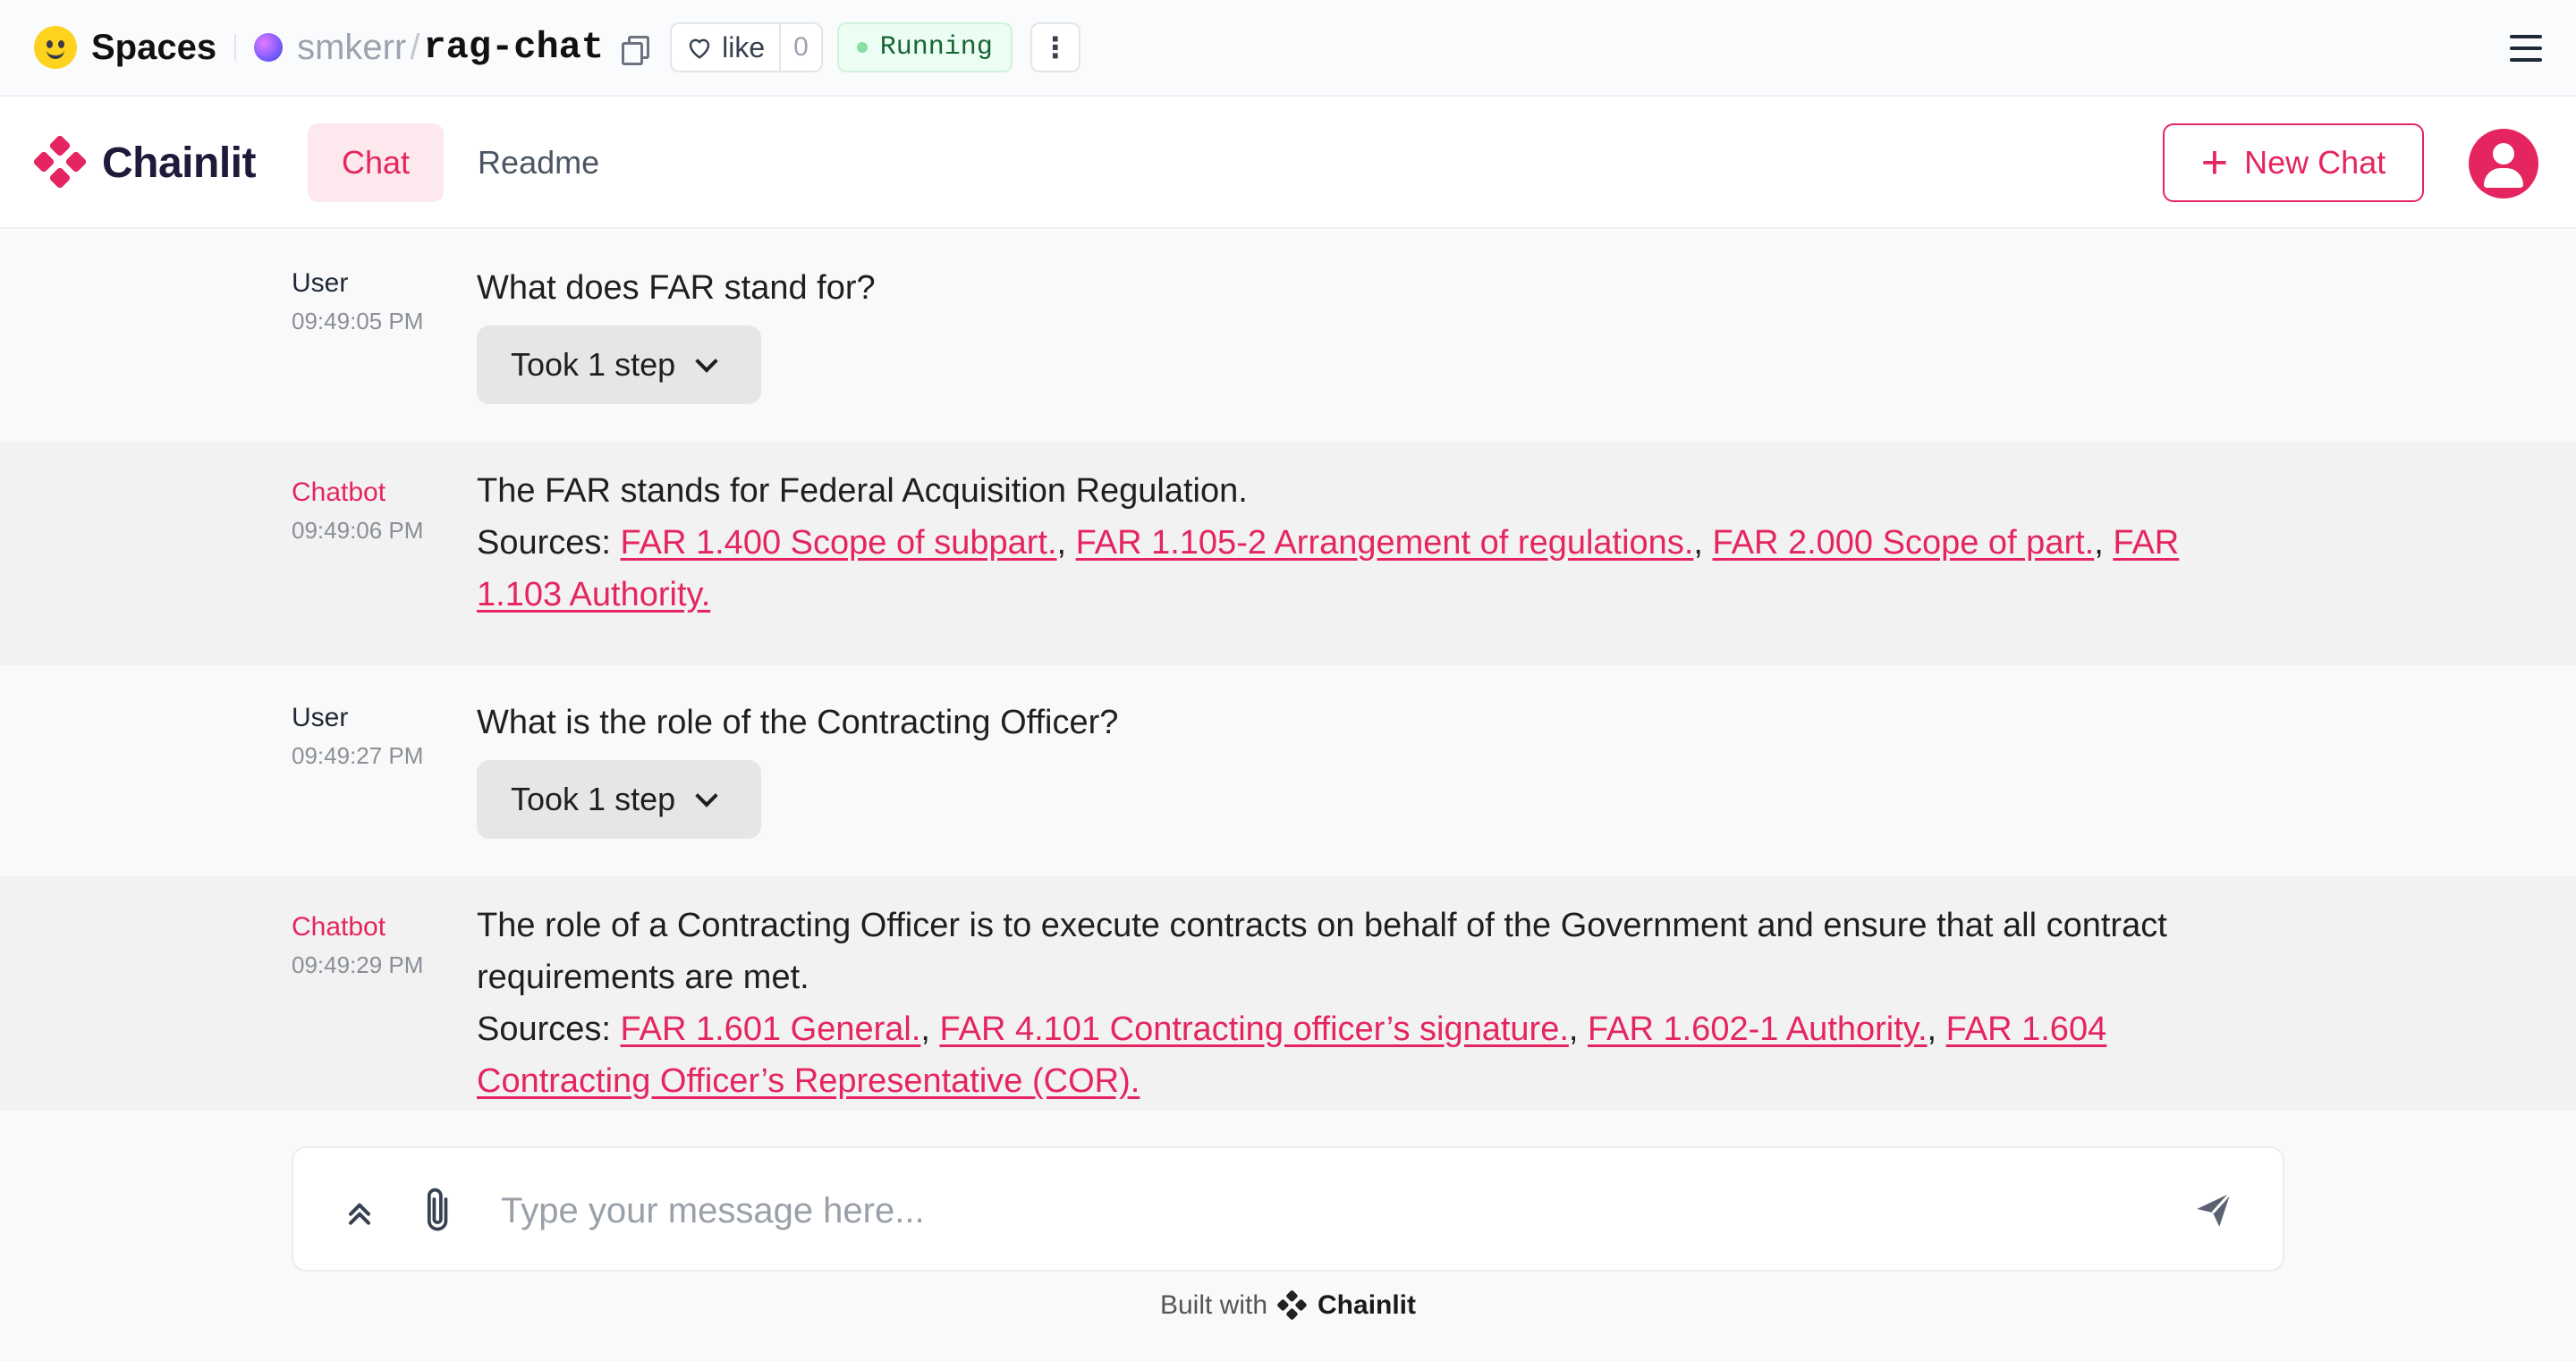 The width and height of the screenshot is (2576, 1361). Describe the element at coordinates (513, 47) in the screenshot. I see `repo-name: rag-chat` at that location.